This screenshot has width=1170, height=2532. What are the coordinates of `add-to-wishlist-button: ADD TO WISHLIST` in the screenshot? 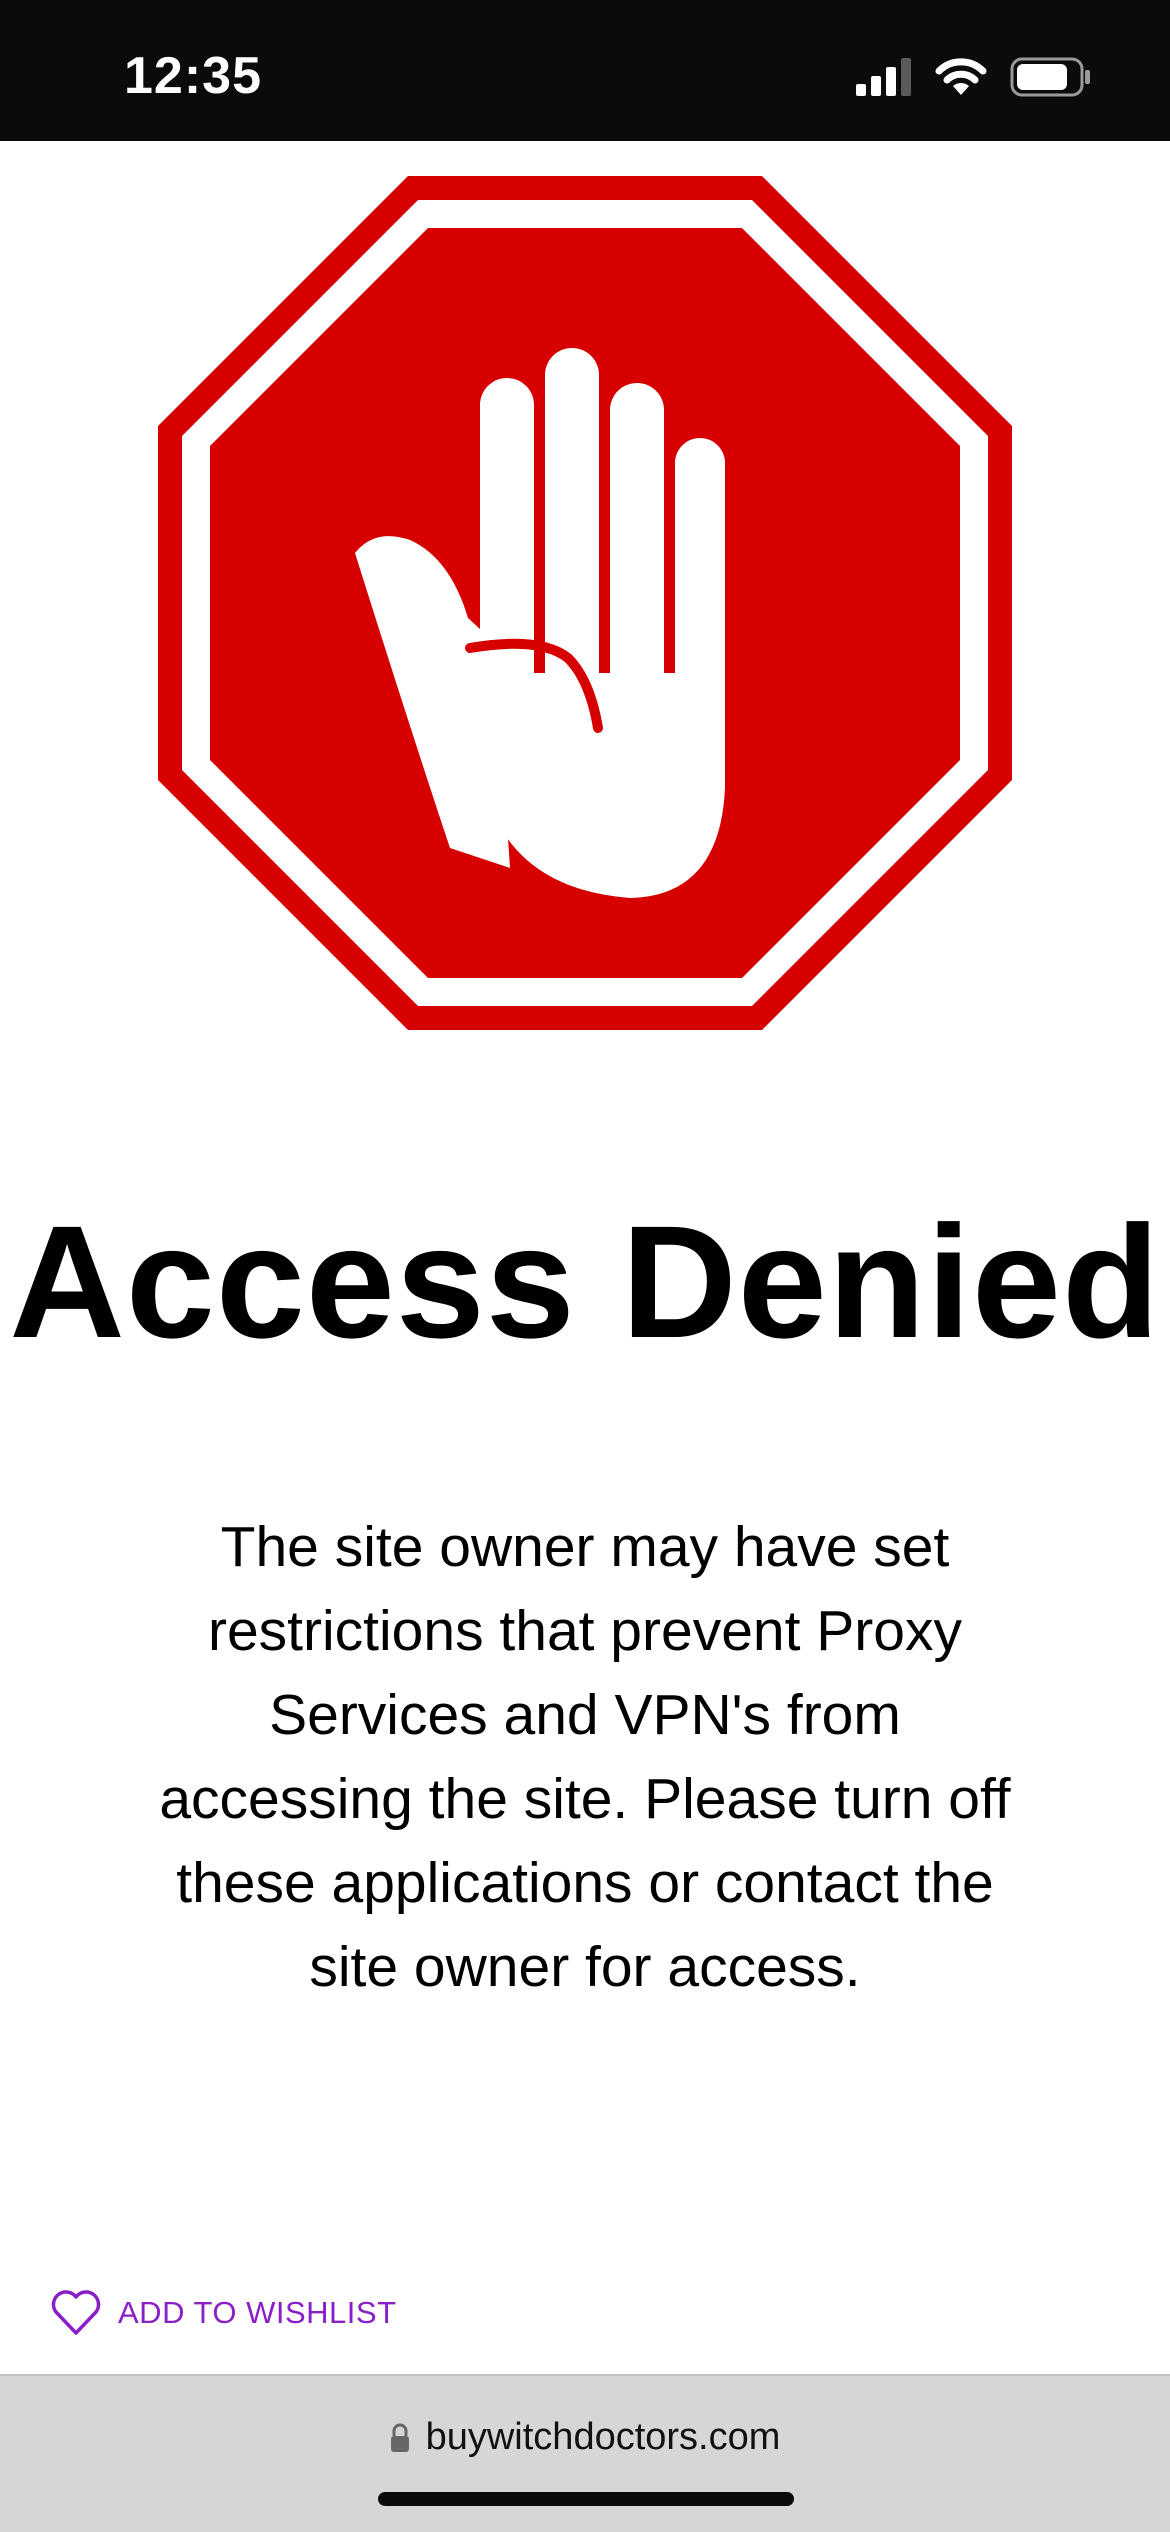 It's located at (223, 2313).